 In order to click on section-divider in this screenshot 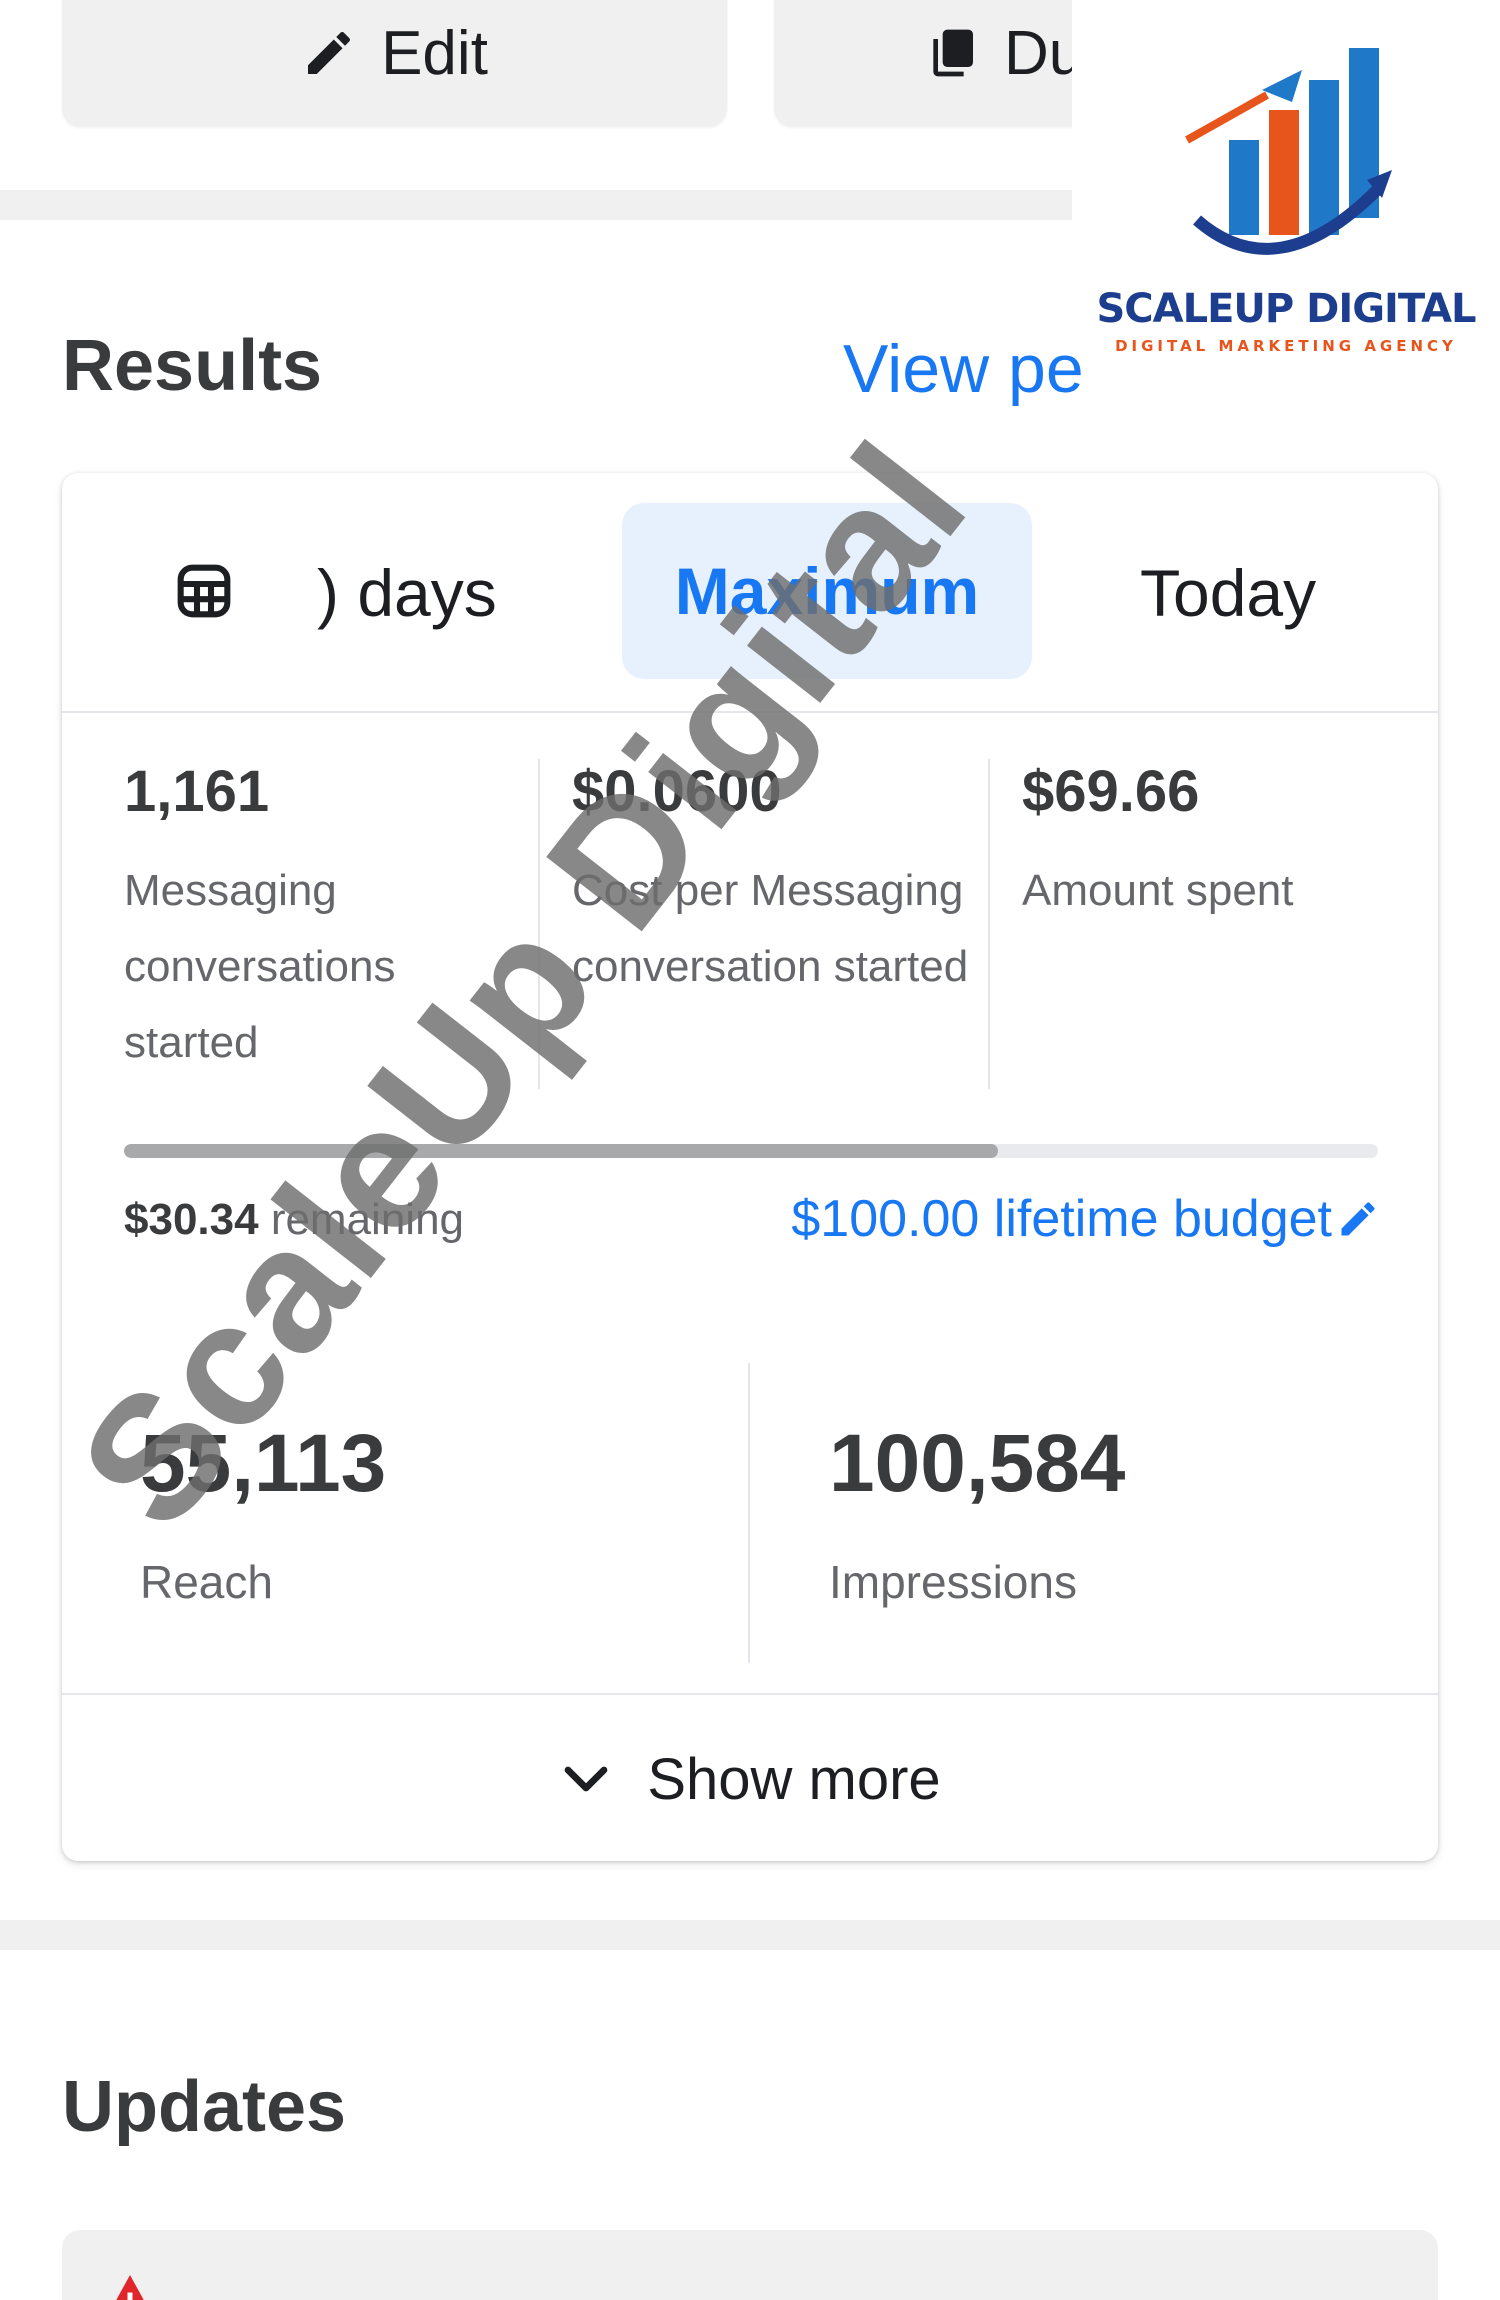, I will do `click(750, 1935)`.